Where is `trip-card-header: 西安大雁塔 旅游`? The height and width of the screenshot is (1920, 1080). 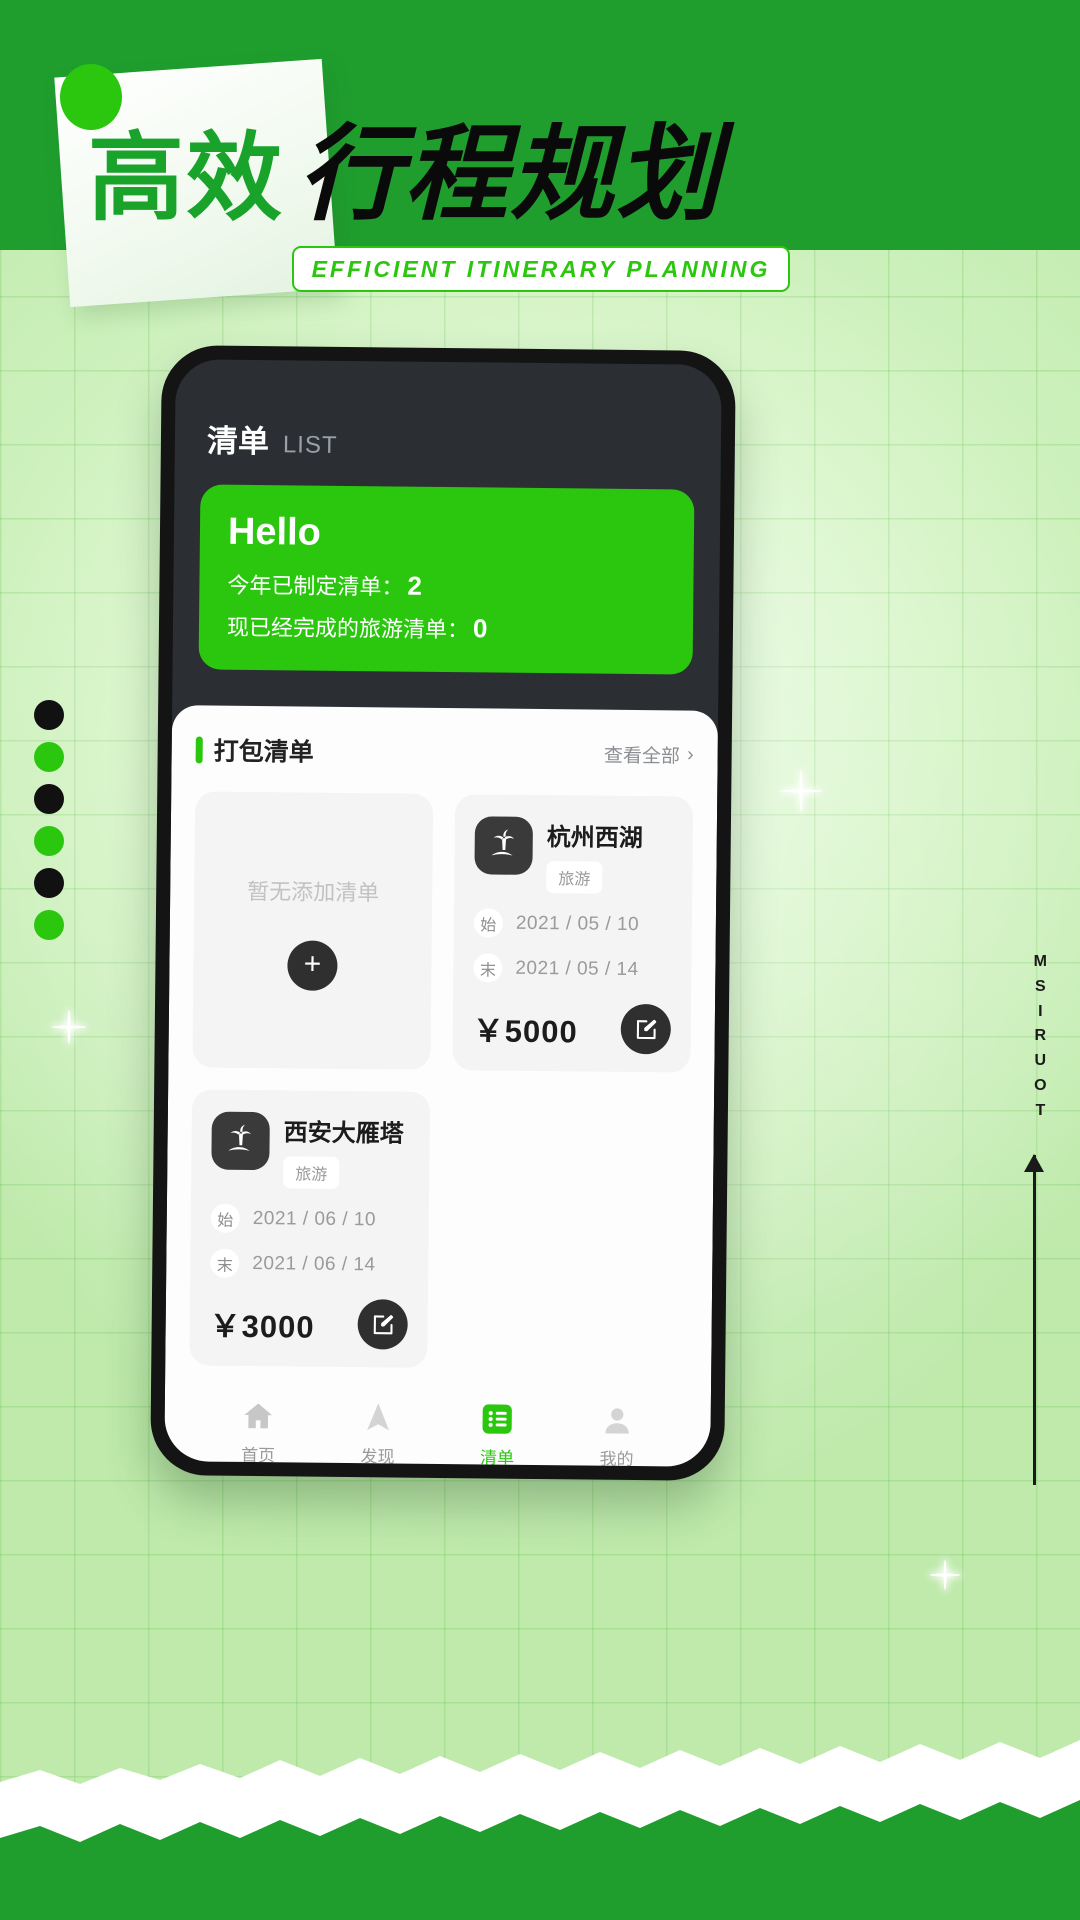 trip-card-header: 西安大雁塔 旅游 is located at coordinates (310, 1150).